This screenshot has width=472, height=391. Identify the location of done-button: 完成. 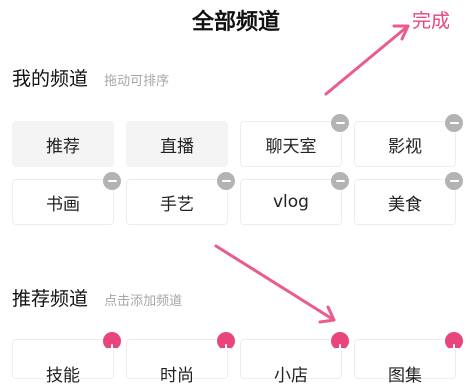
(431, 19).